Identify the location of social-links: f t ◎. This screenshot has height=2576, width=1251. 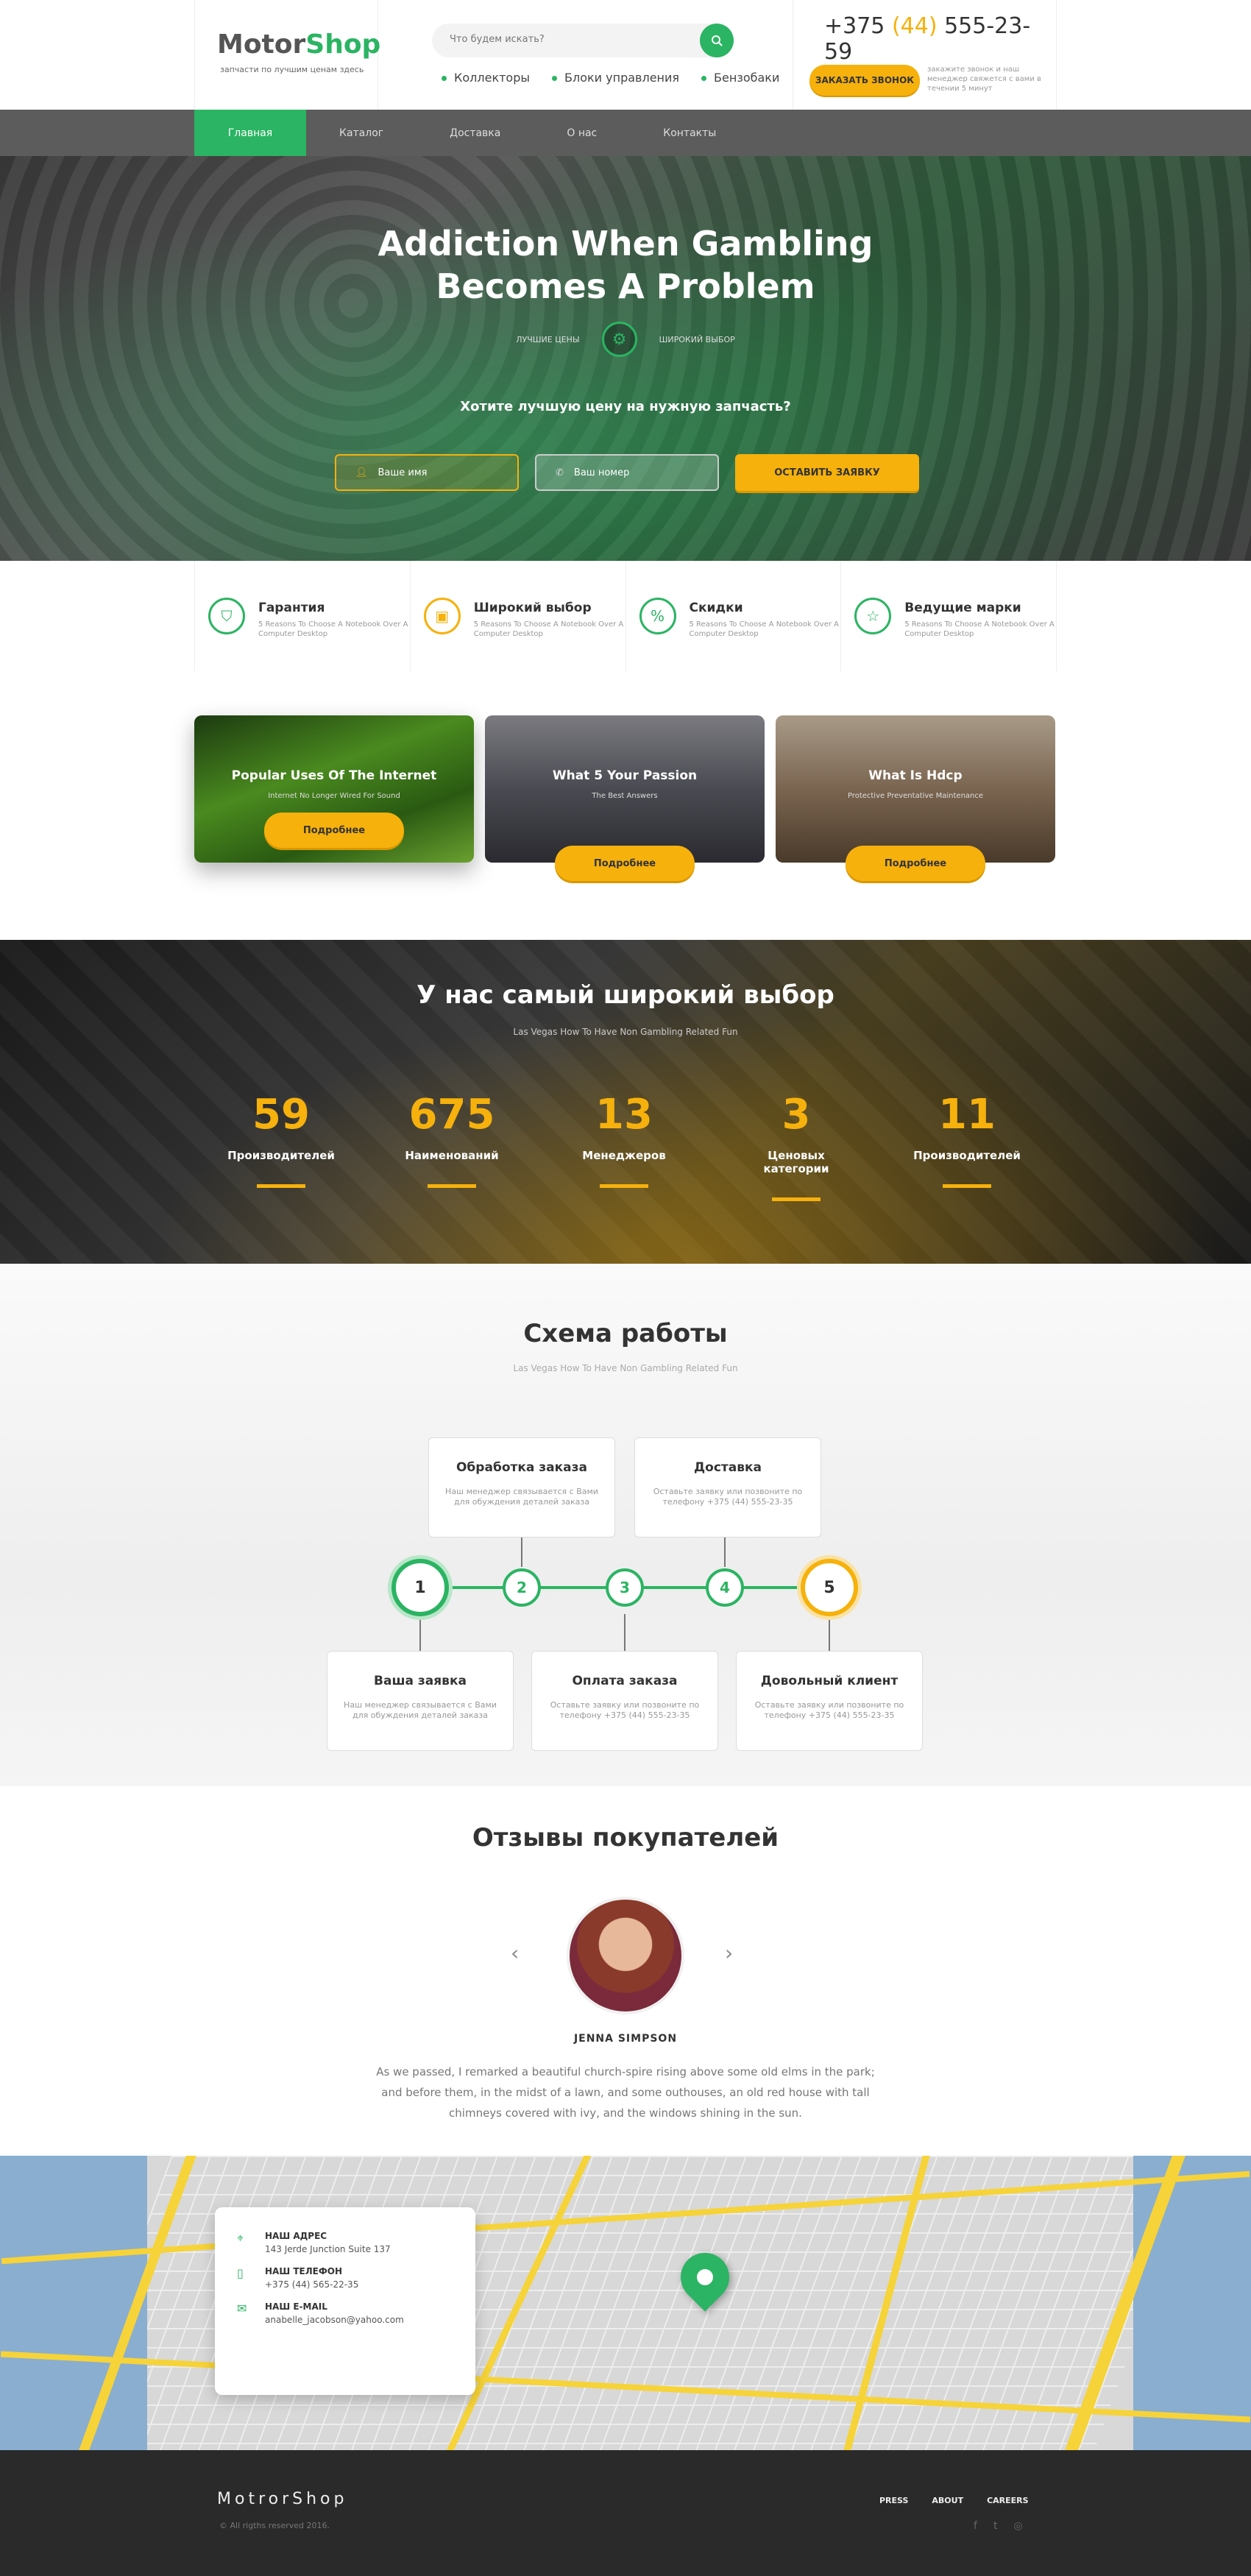
(998, 2526).